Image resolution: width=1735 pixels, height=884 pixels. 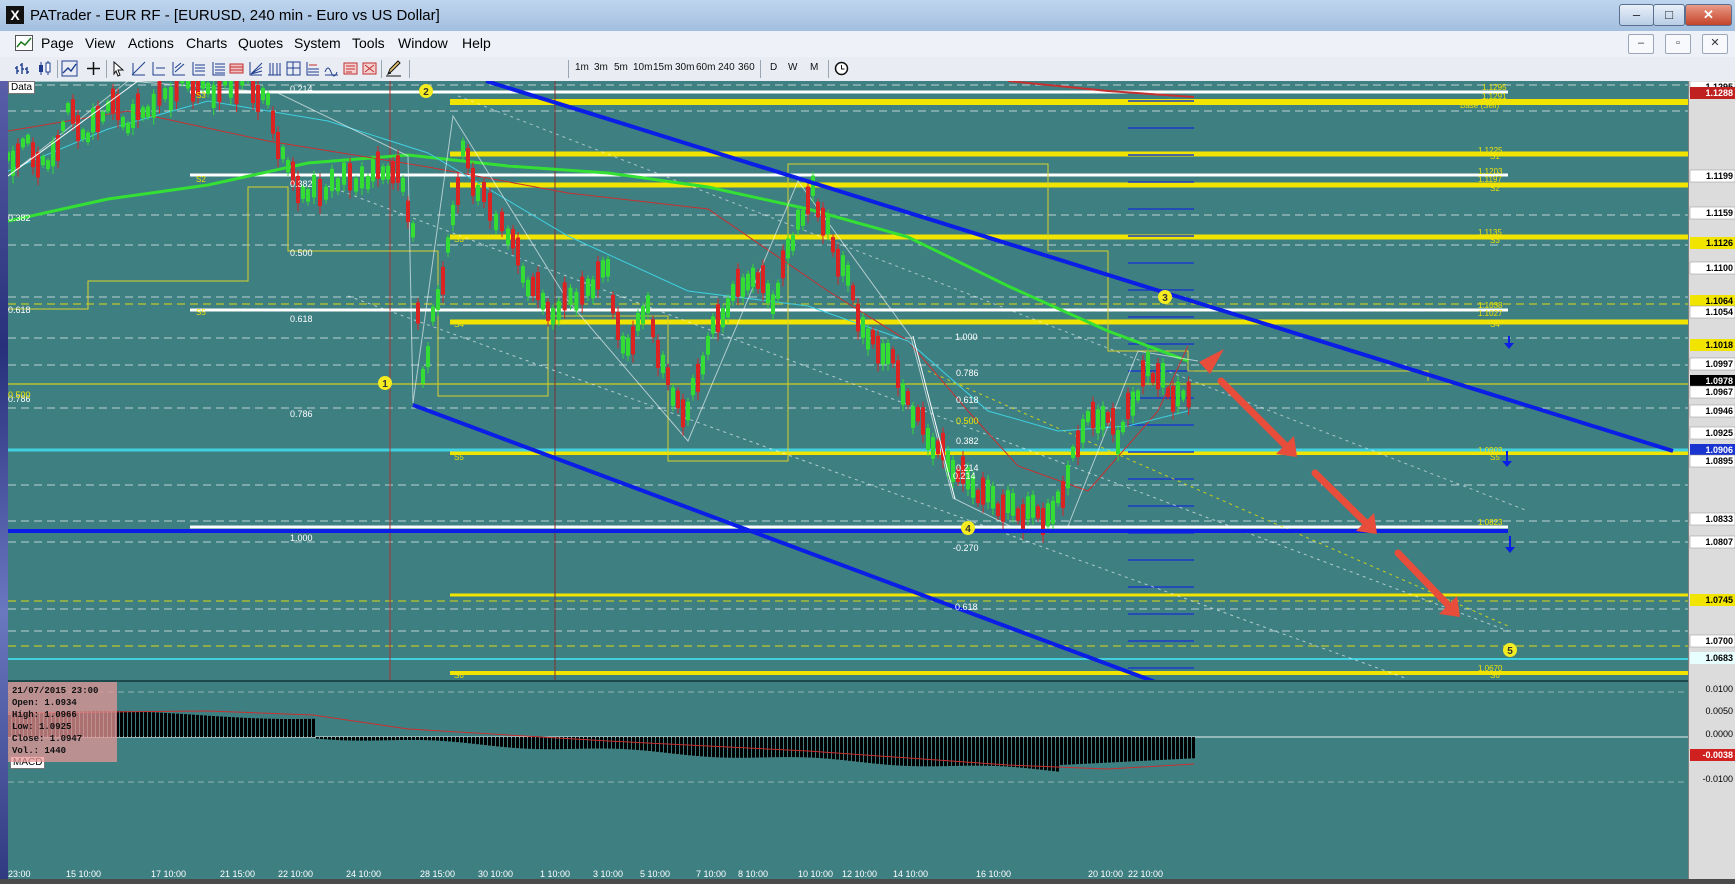 What do you see at coordinates (57, 43) in the screenshot?
I see `menu-page: Page` at bounding box center [57, 43].